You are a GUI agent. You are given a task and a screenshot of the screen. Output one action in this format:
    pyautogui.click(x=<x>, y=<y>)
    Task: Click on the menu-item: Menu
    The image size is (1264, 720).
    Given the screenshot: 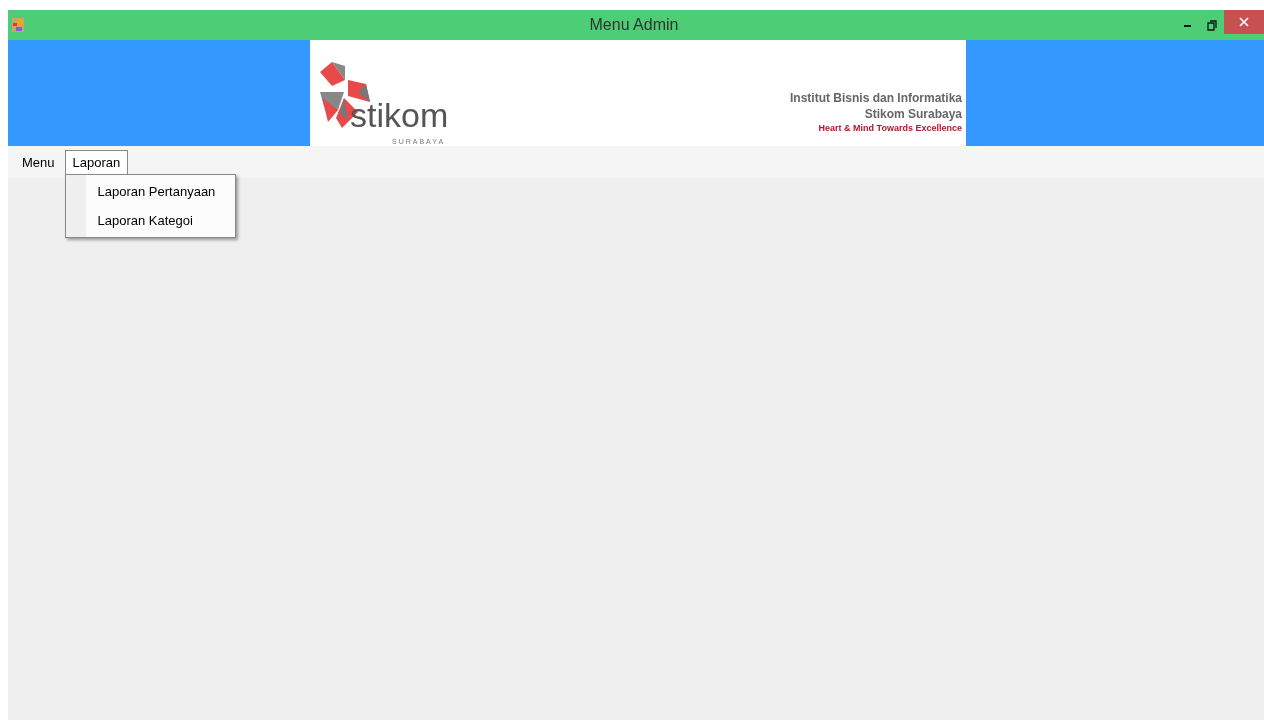 What is the action you would take?
    pyautogui.click(x=38, y=162)
    